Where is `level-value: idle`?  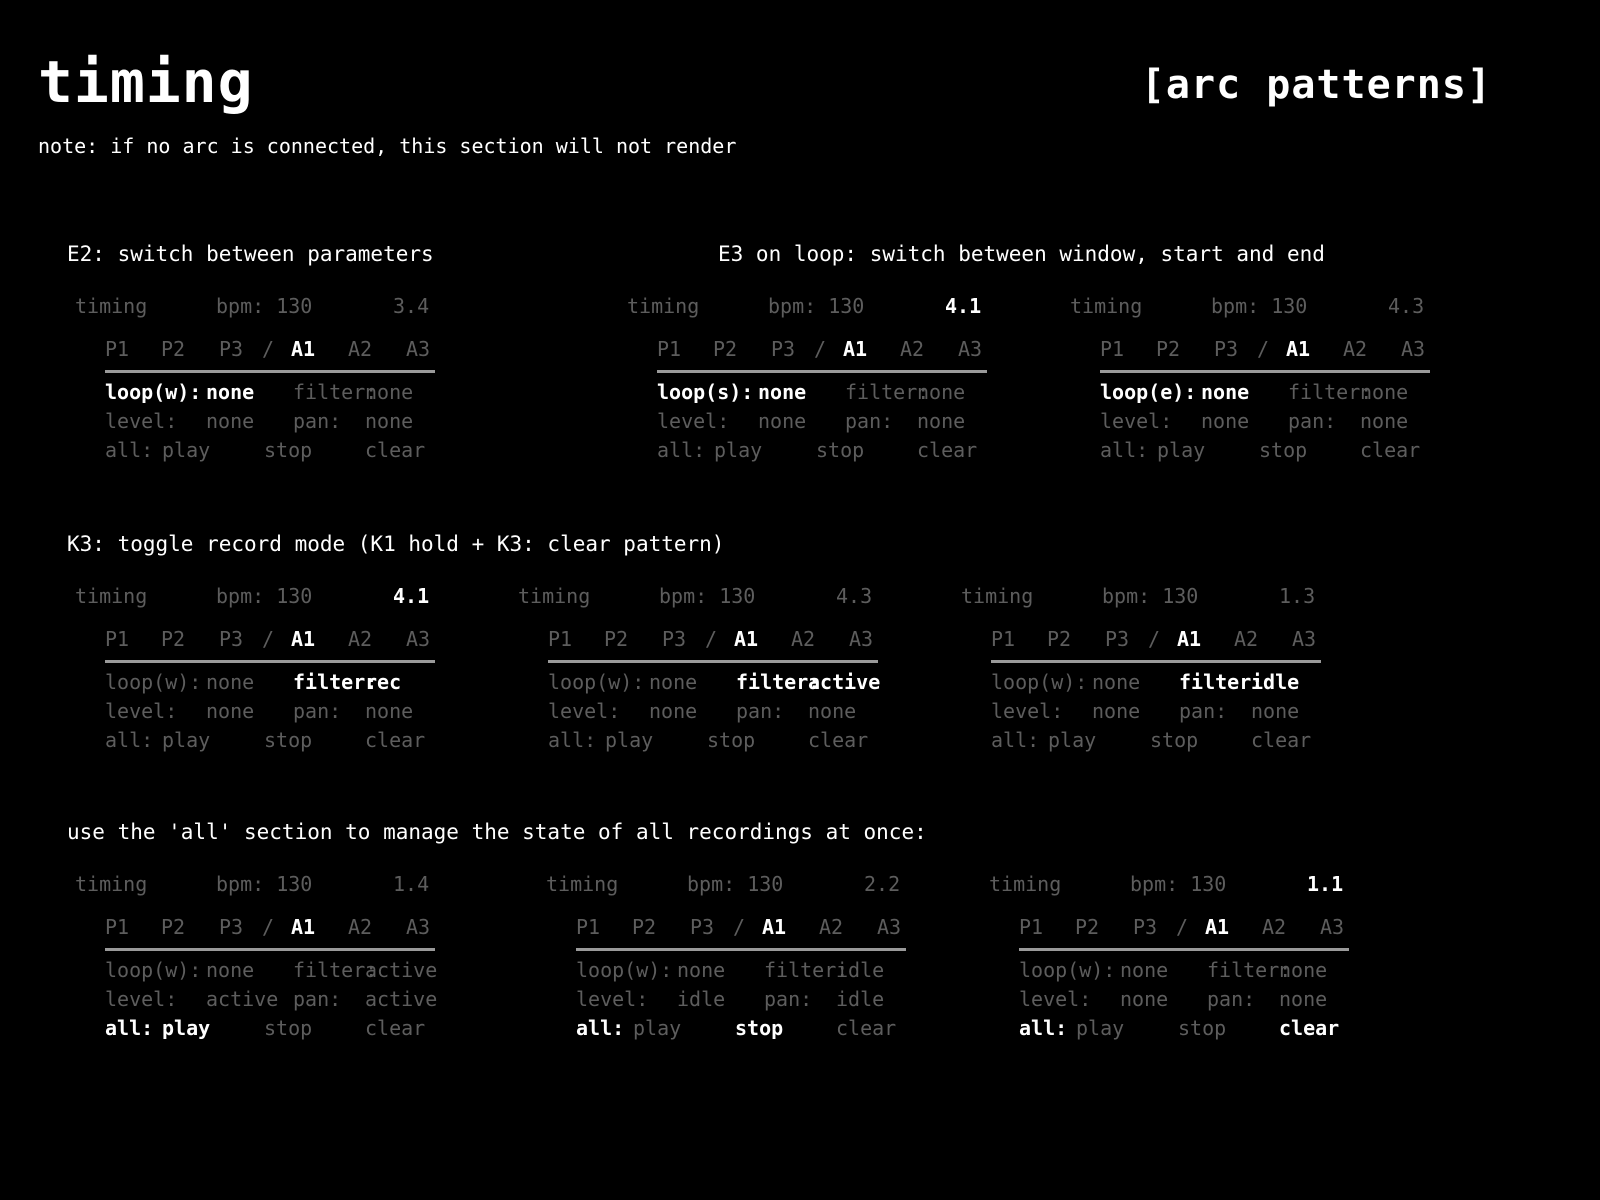 level-value: idle is located at coordinates (701, 999).